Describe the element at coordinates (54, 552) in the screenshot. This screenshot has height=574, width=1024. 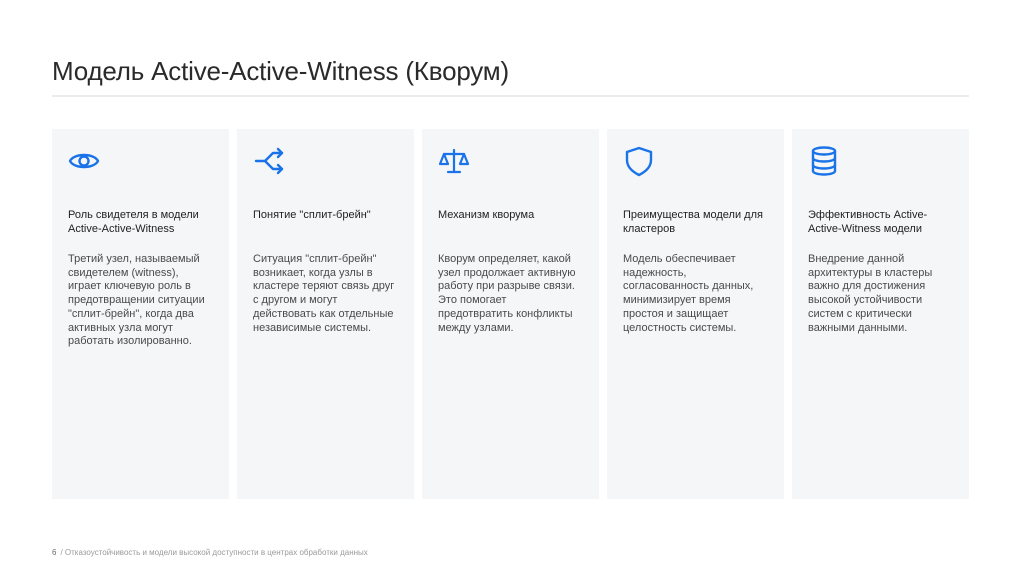
I see `page-number: 6` at that location.